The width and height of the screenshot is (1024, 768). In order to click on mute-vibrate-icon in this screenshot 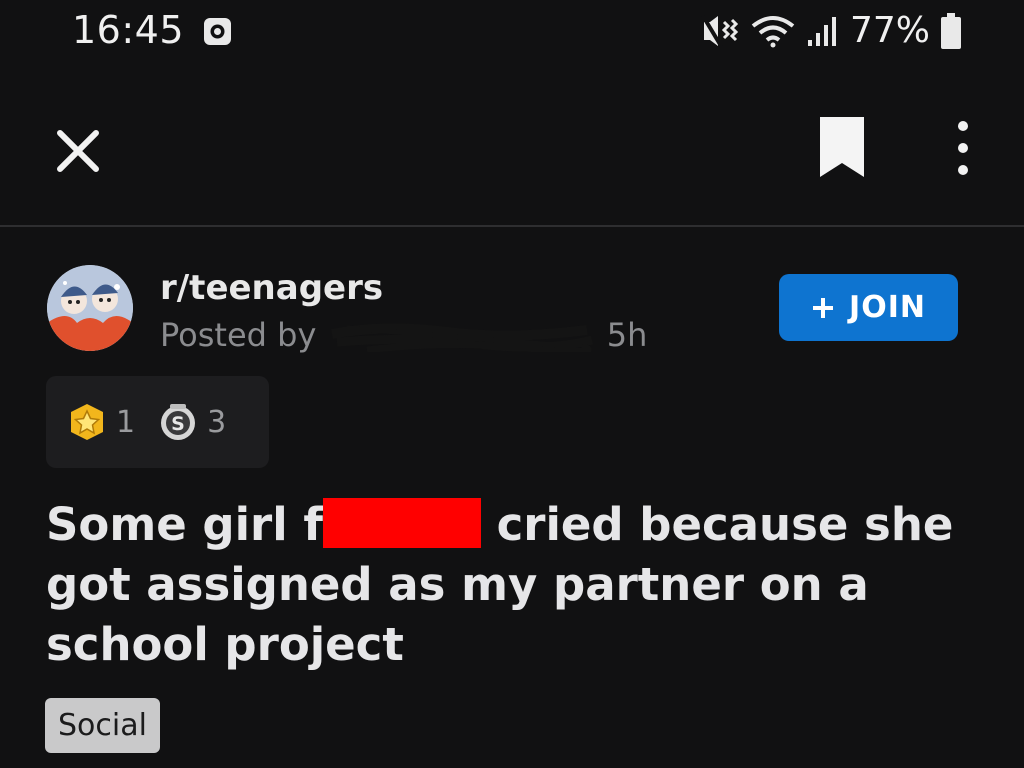, I will do `click(720, 30)`.